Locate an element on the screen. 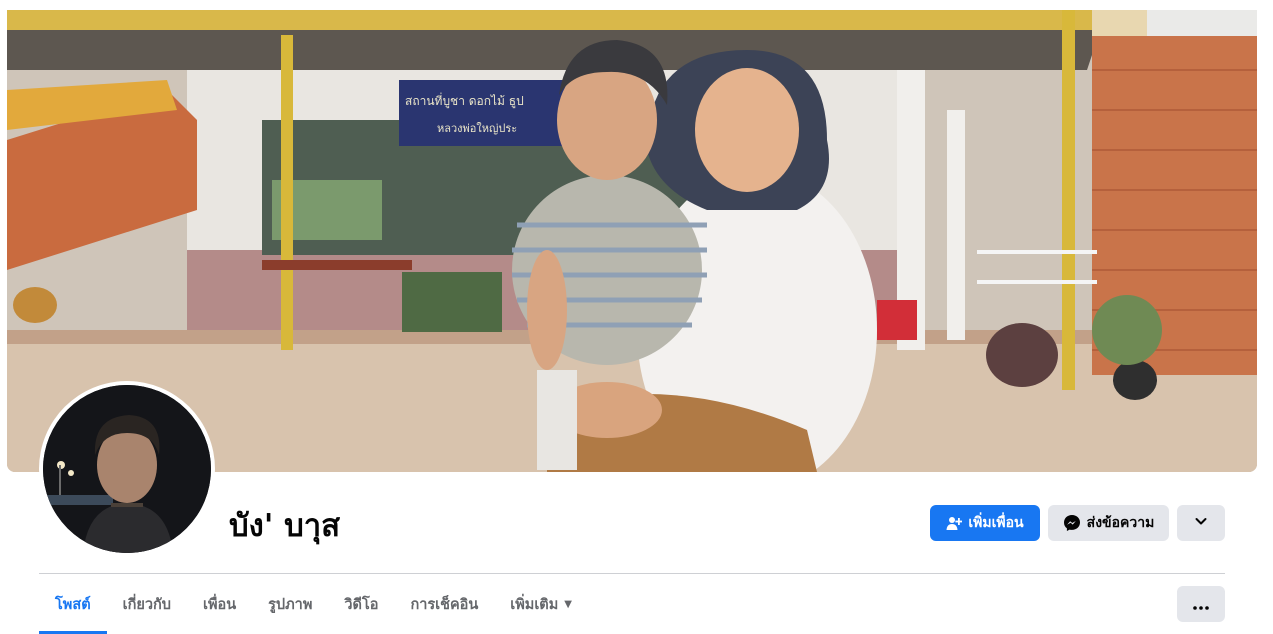 This screenshot has height=634, width=1273. tab-label: เกี่ยวกับ is located at coordinates (146, 604).